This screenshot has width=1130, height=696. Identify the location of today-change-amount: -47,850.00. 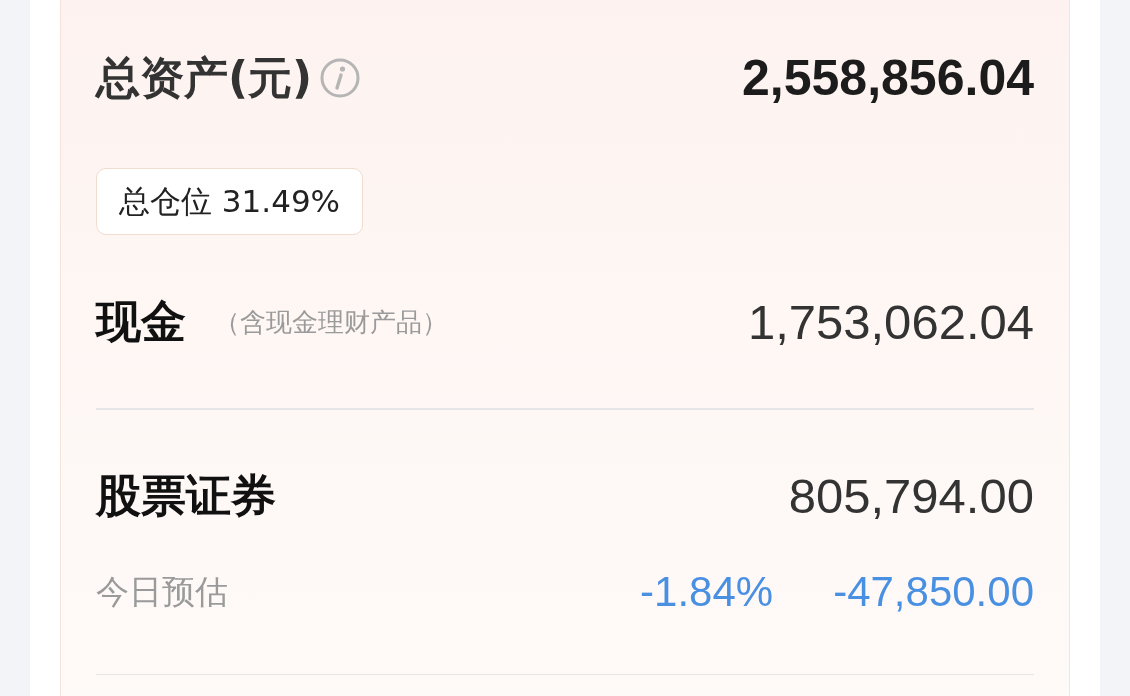
(933, 591).